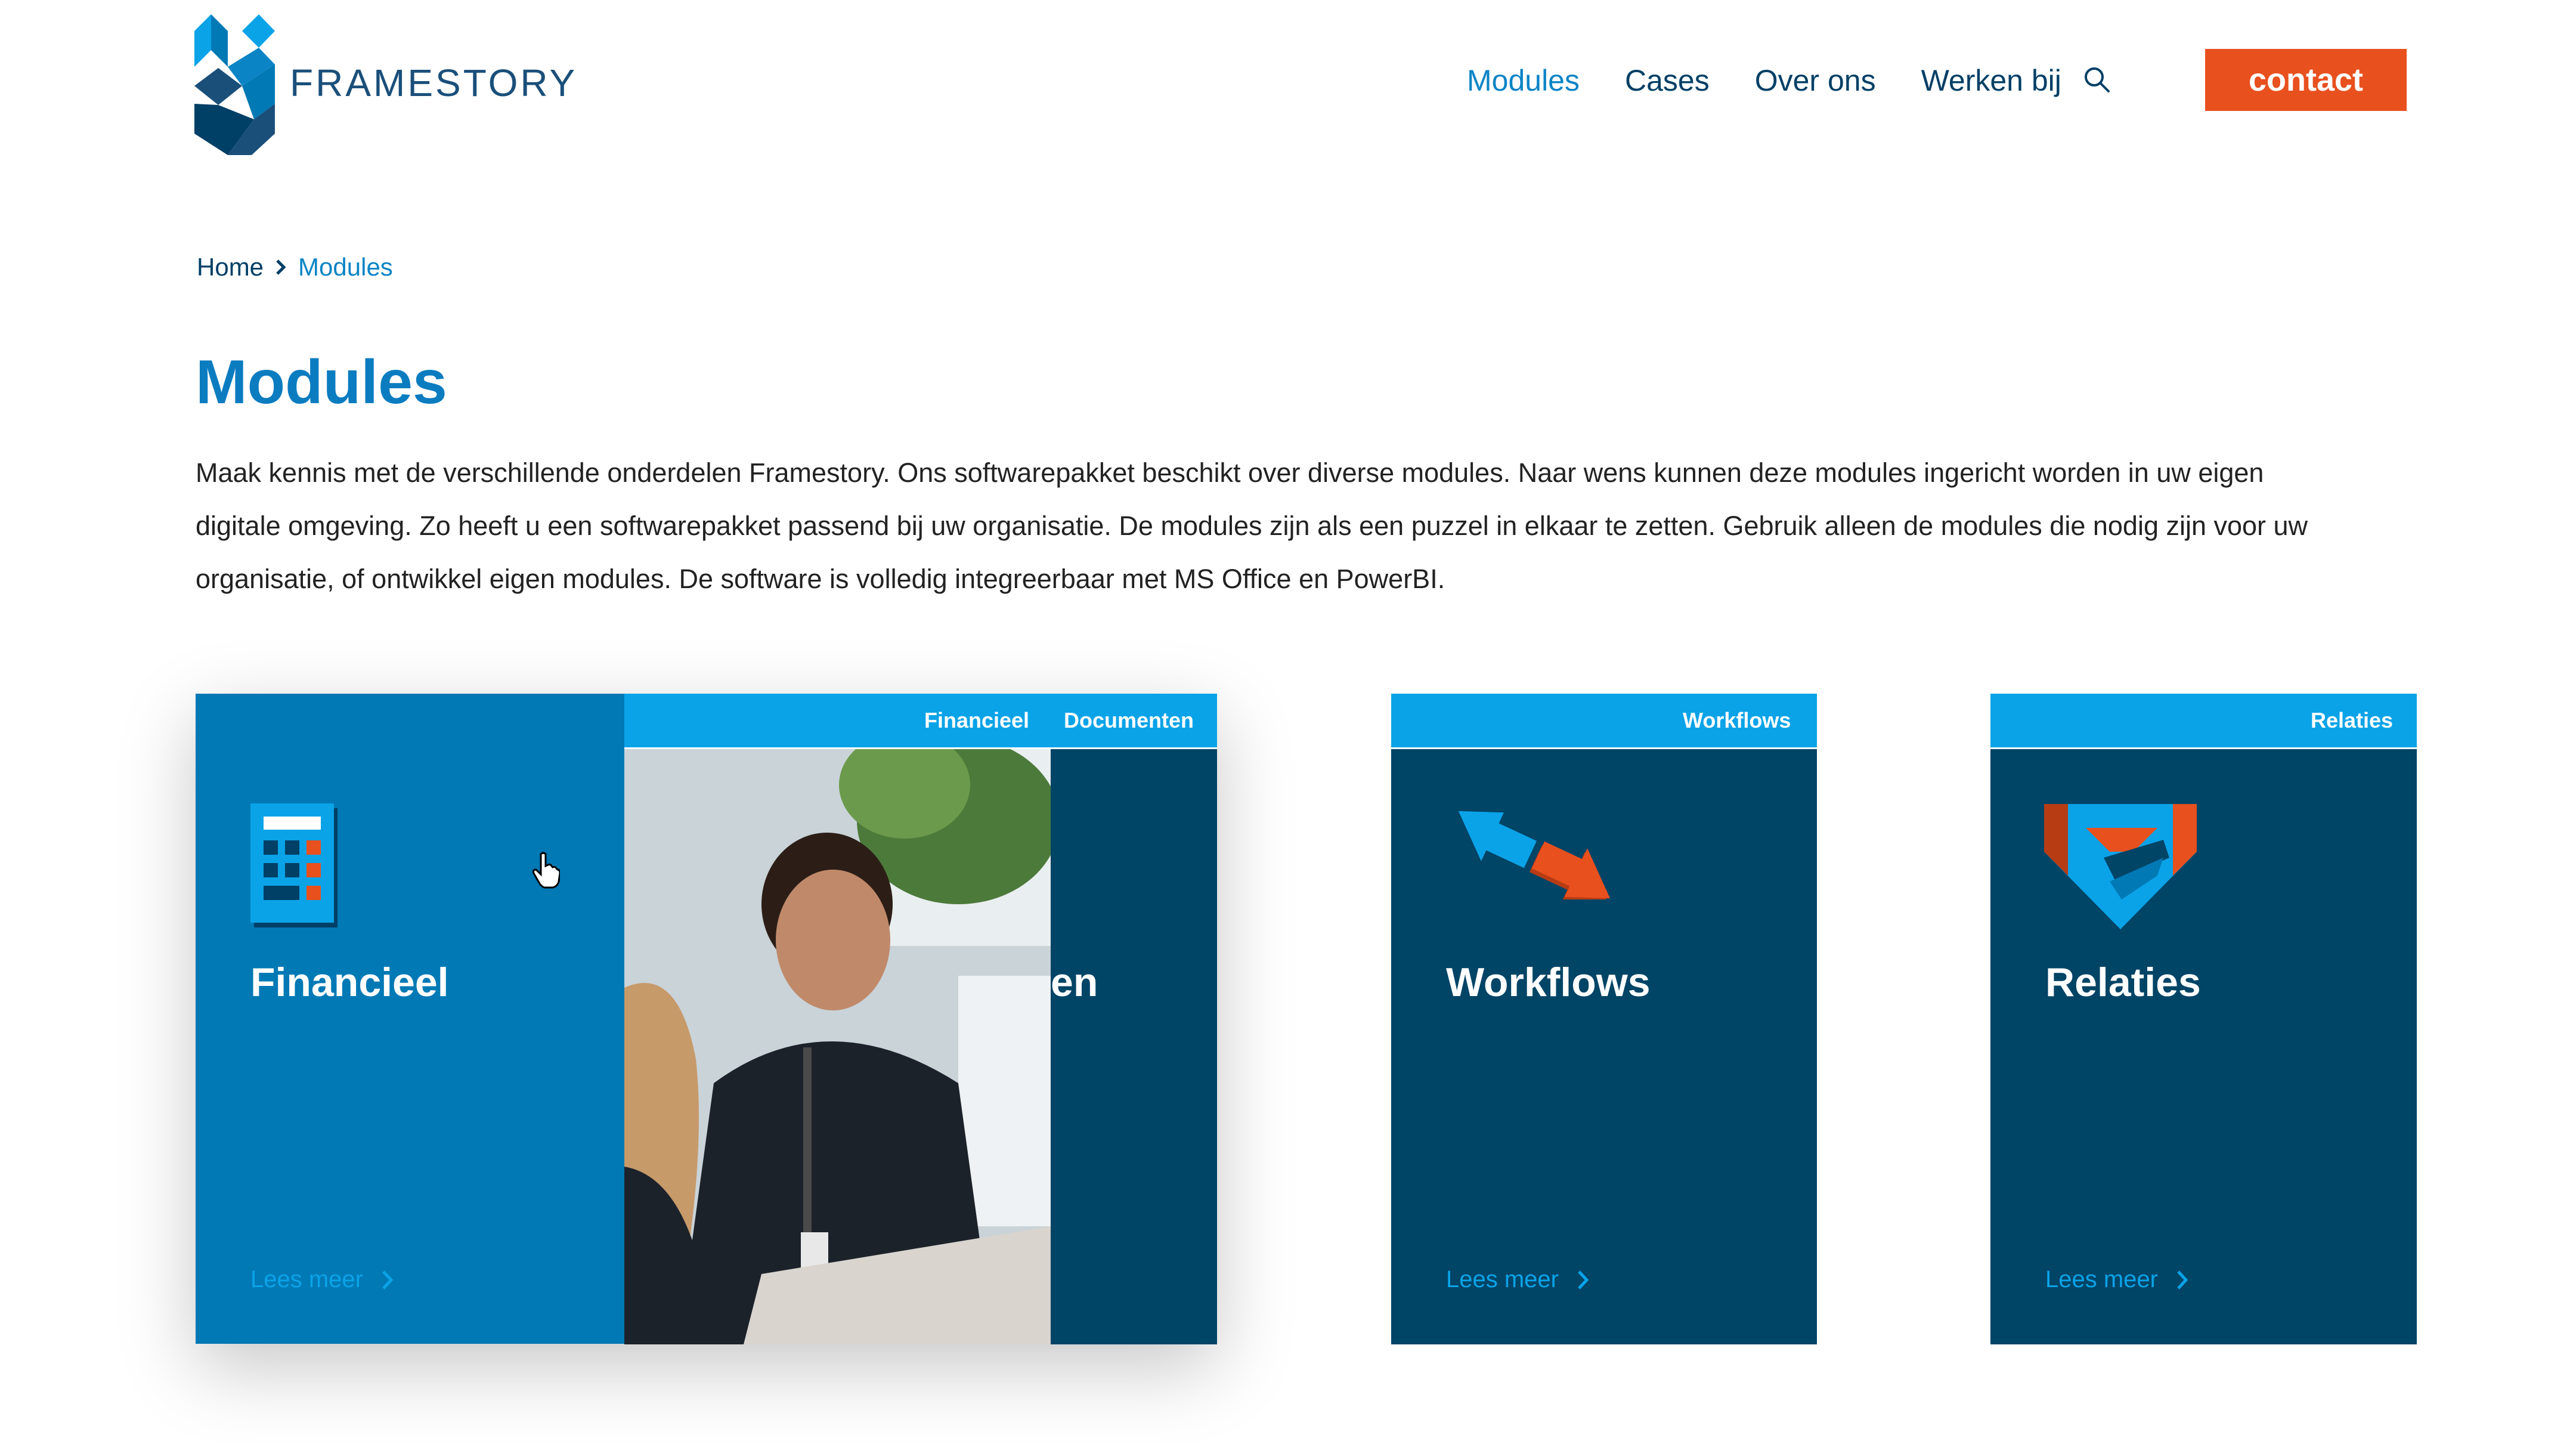  What do you see at coordinates (2204, 1046) in the screenshot?
I see `card-relaties: Relaties Lees meer` at bounding box center [2204, 1046].